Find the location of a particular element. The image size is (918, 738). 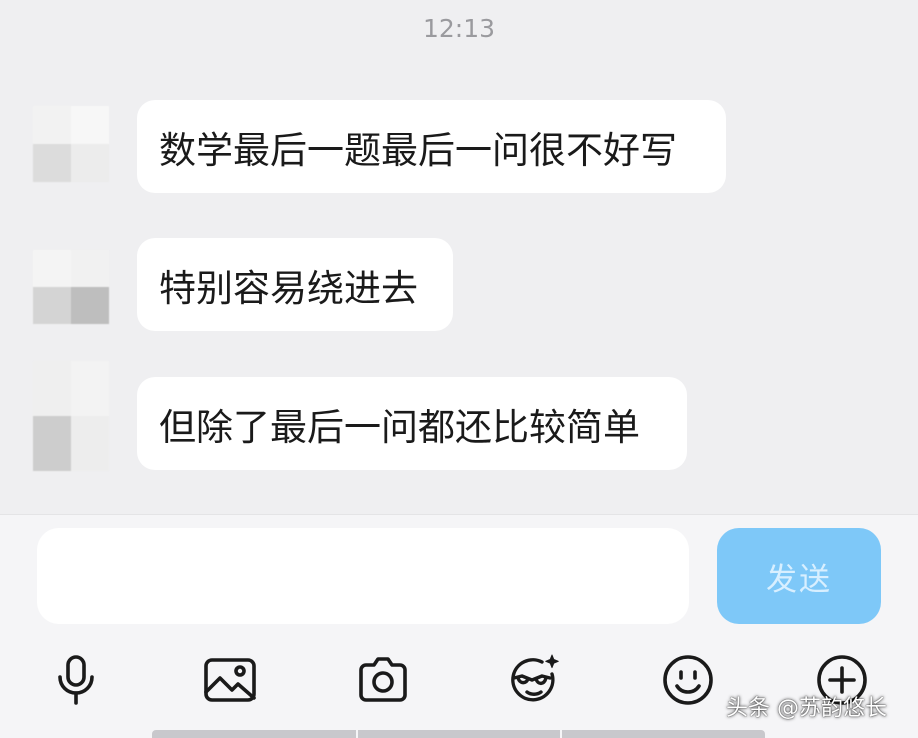

message-bubble: 数学最后一题最后一问很不好写 is located at coordinates (431, 146).